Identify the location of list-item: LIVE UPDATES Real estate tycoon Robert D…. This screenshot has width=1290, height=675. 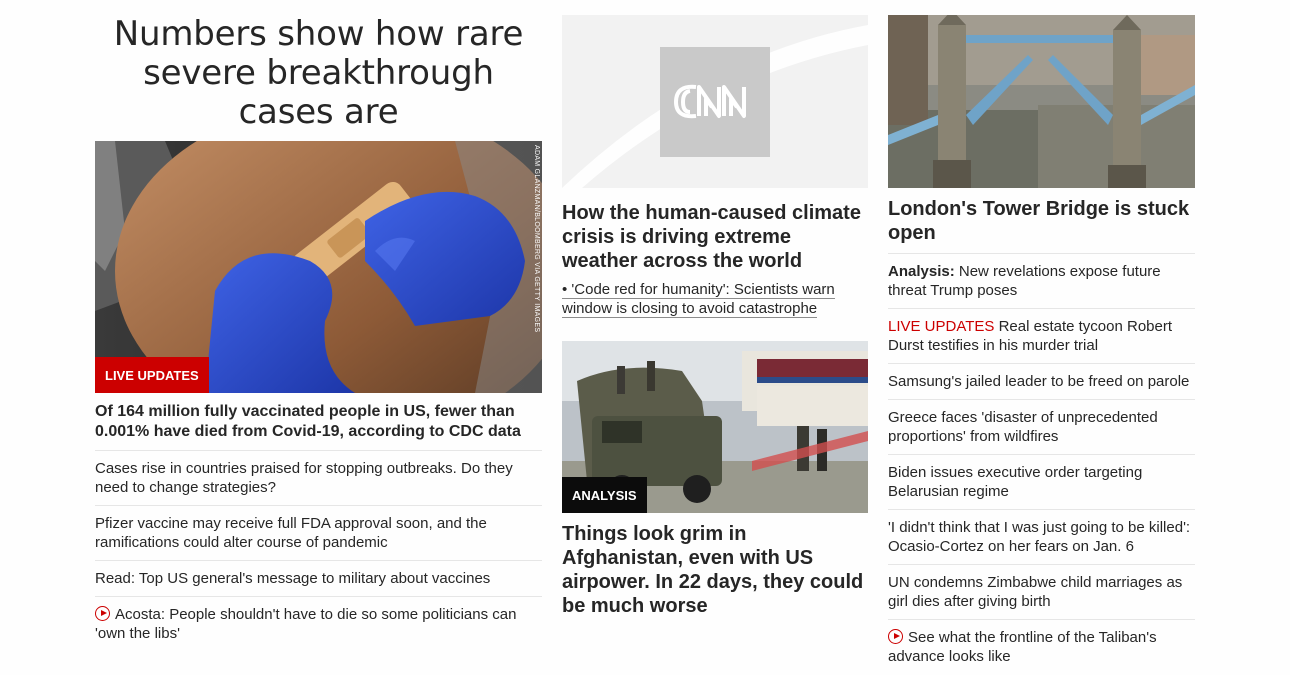
(1041, 335).